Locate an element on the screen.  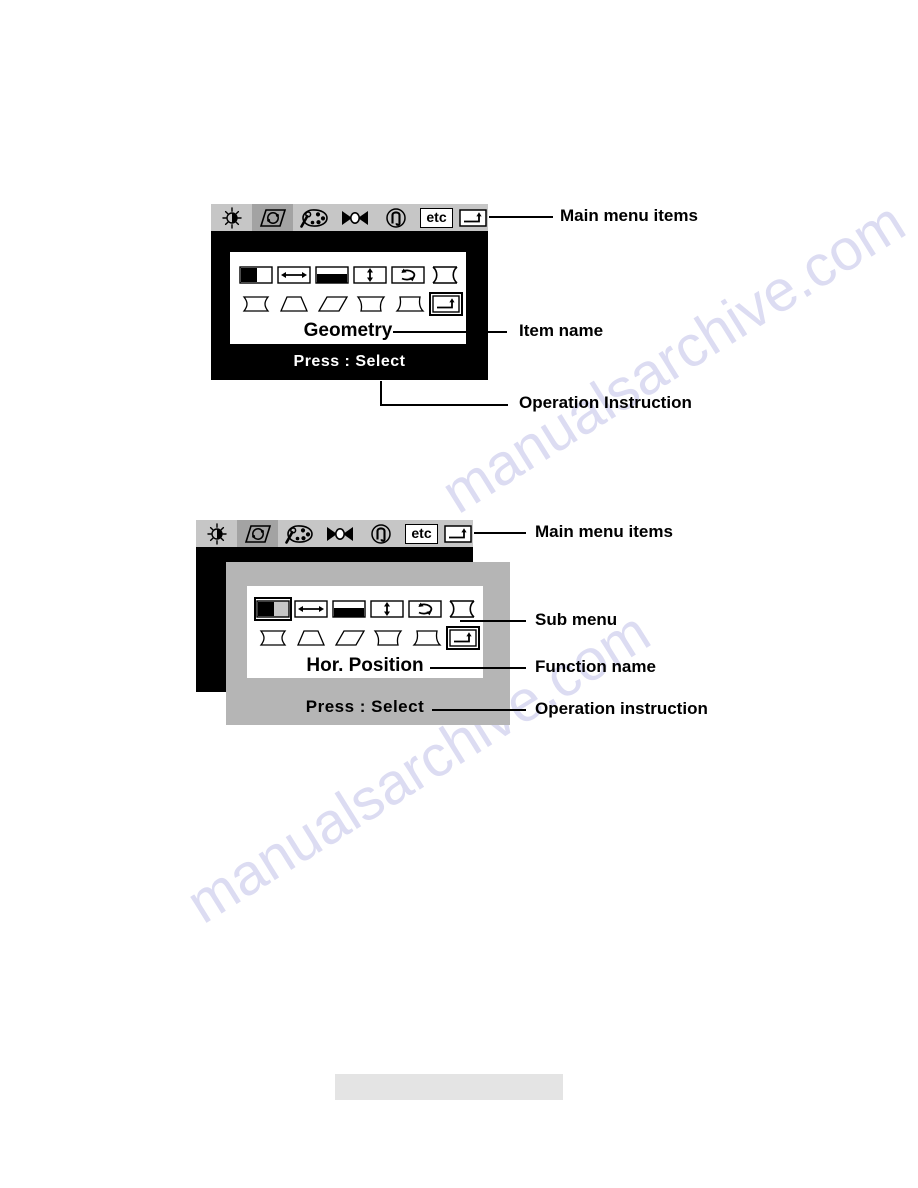
osd-panel-two-main-menu-bar: etc is located at coordinates (334, 533).